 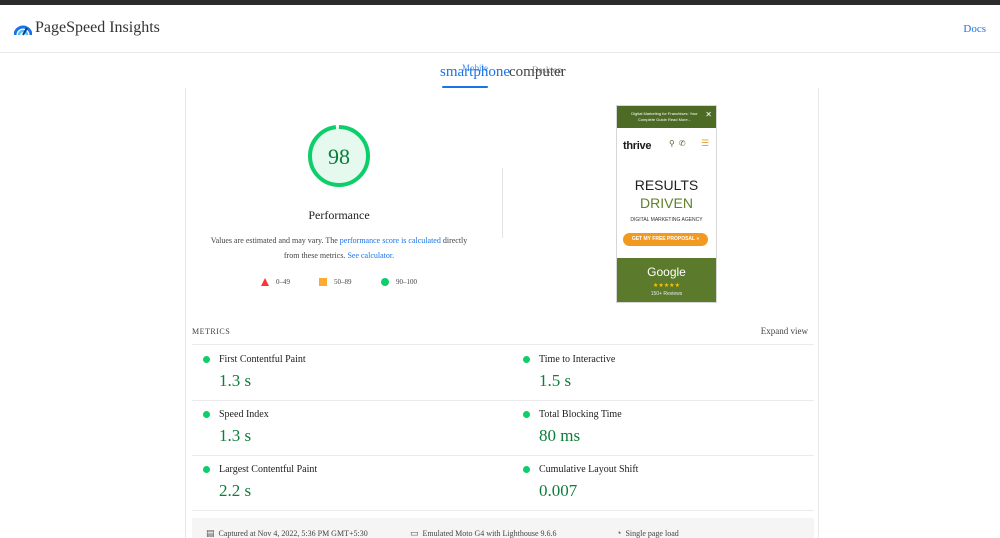 I want to click on timer-icon: ◔, so click(x=619, y=533).